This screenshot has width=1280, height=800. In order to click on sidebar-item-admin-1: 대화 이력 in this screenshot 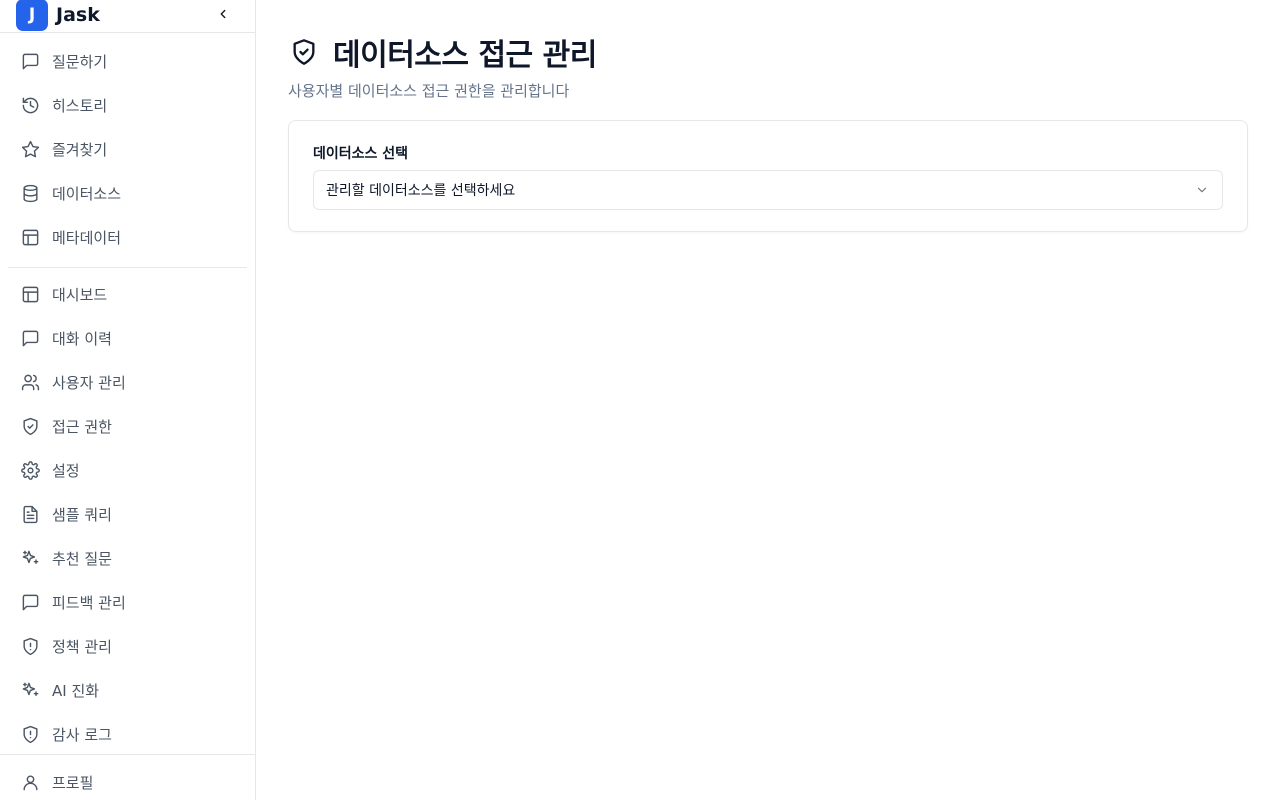, I will do `click(127, 338)`.